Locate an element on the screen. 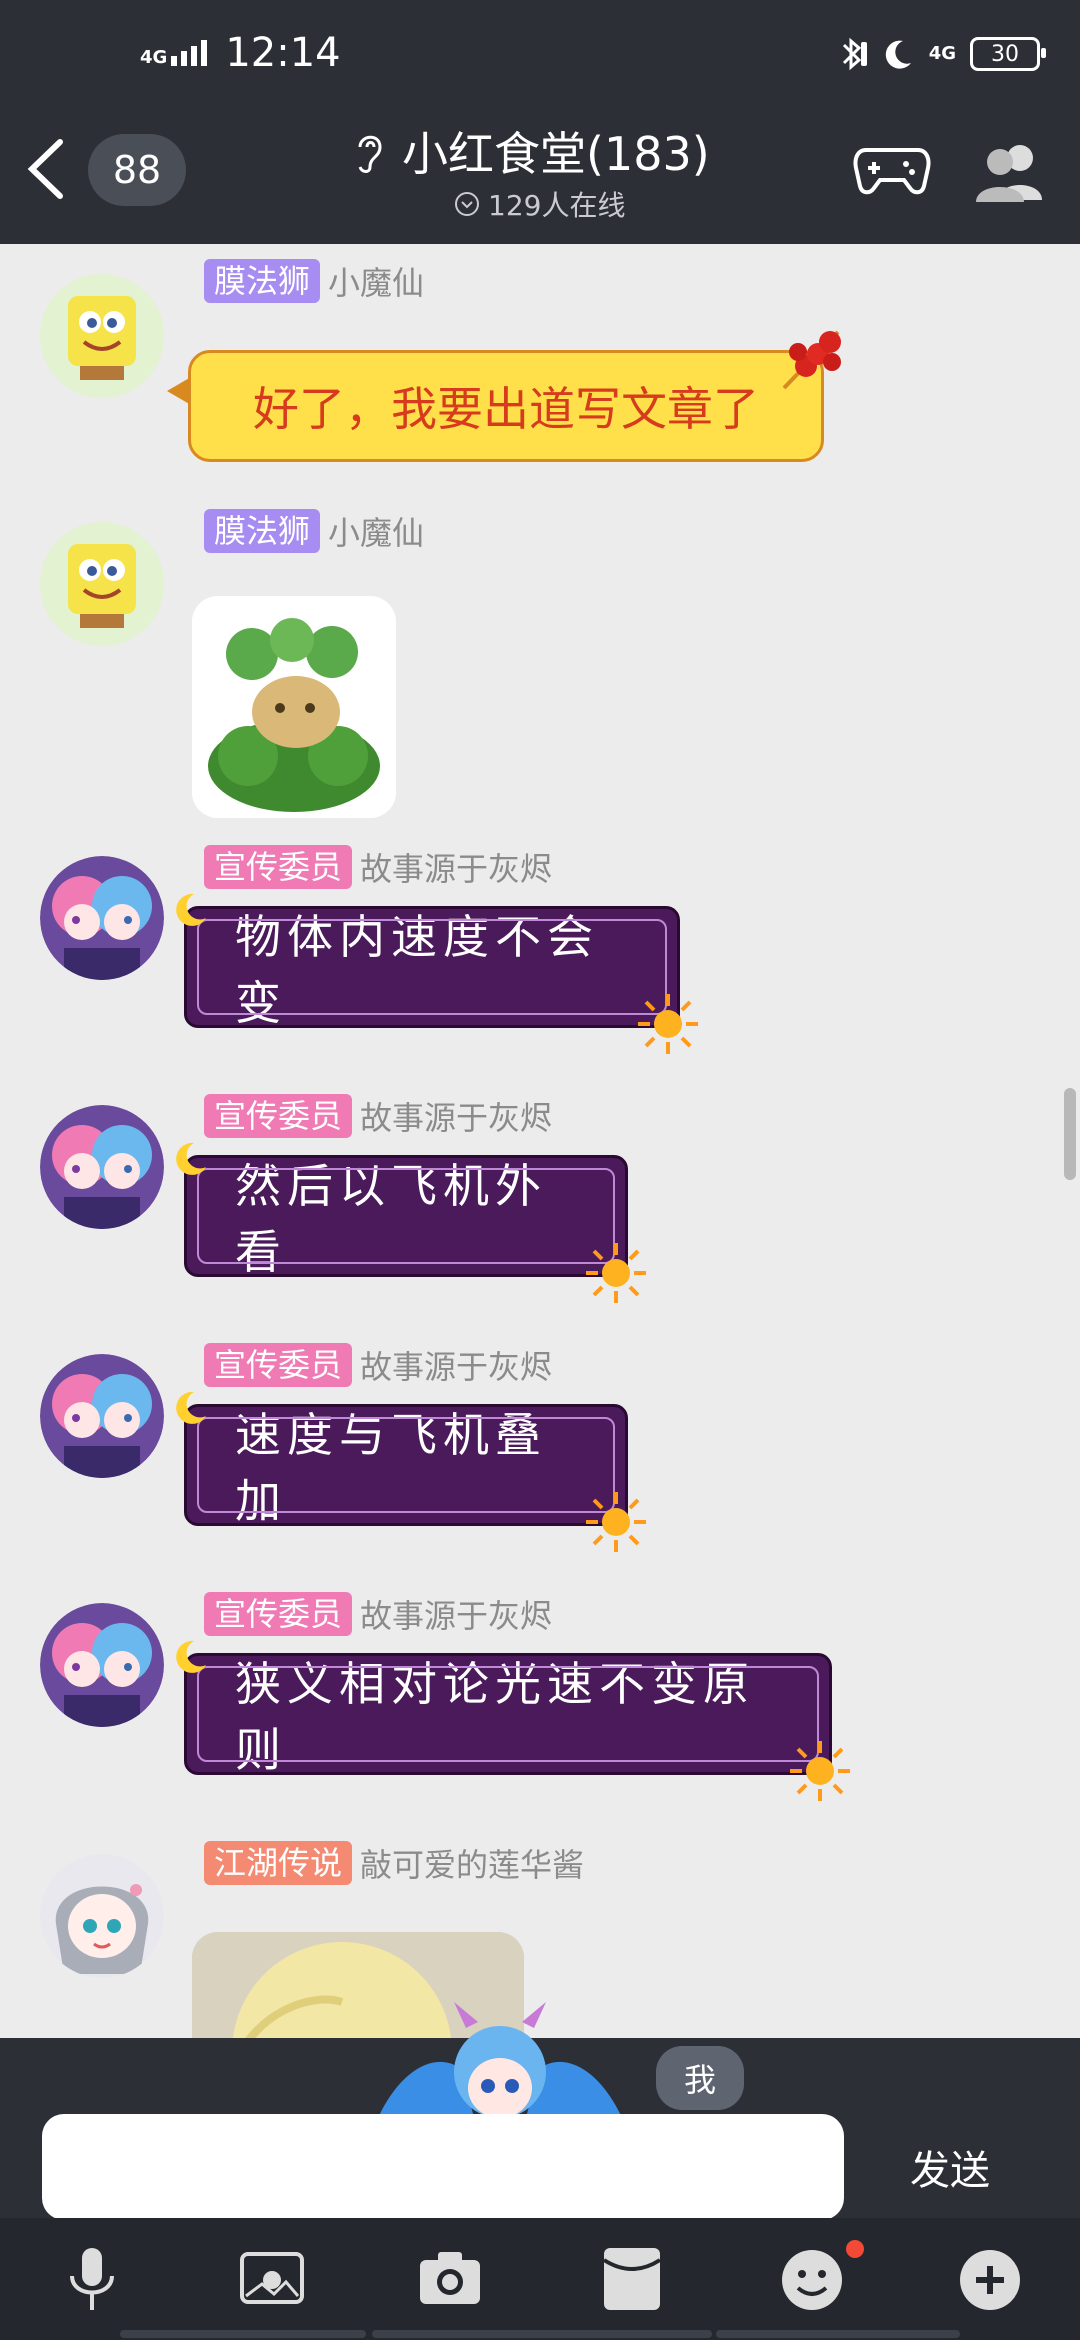 The image size is (1080, 2340). do-not-disturb-moon-icon is located at coordinates (898, 54).